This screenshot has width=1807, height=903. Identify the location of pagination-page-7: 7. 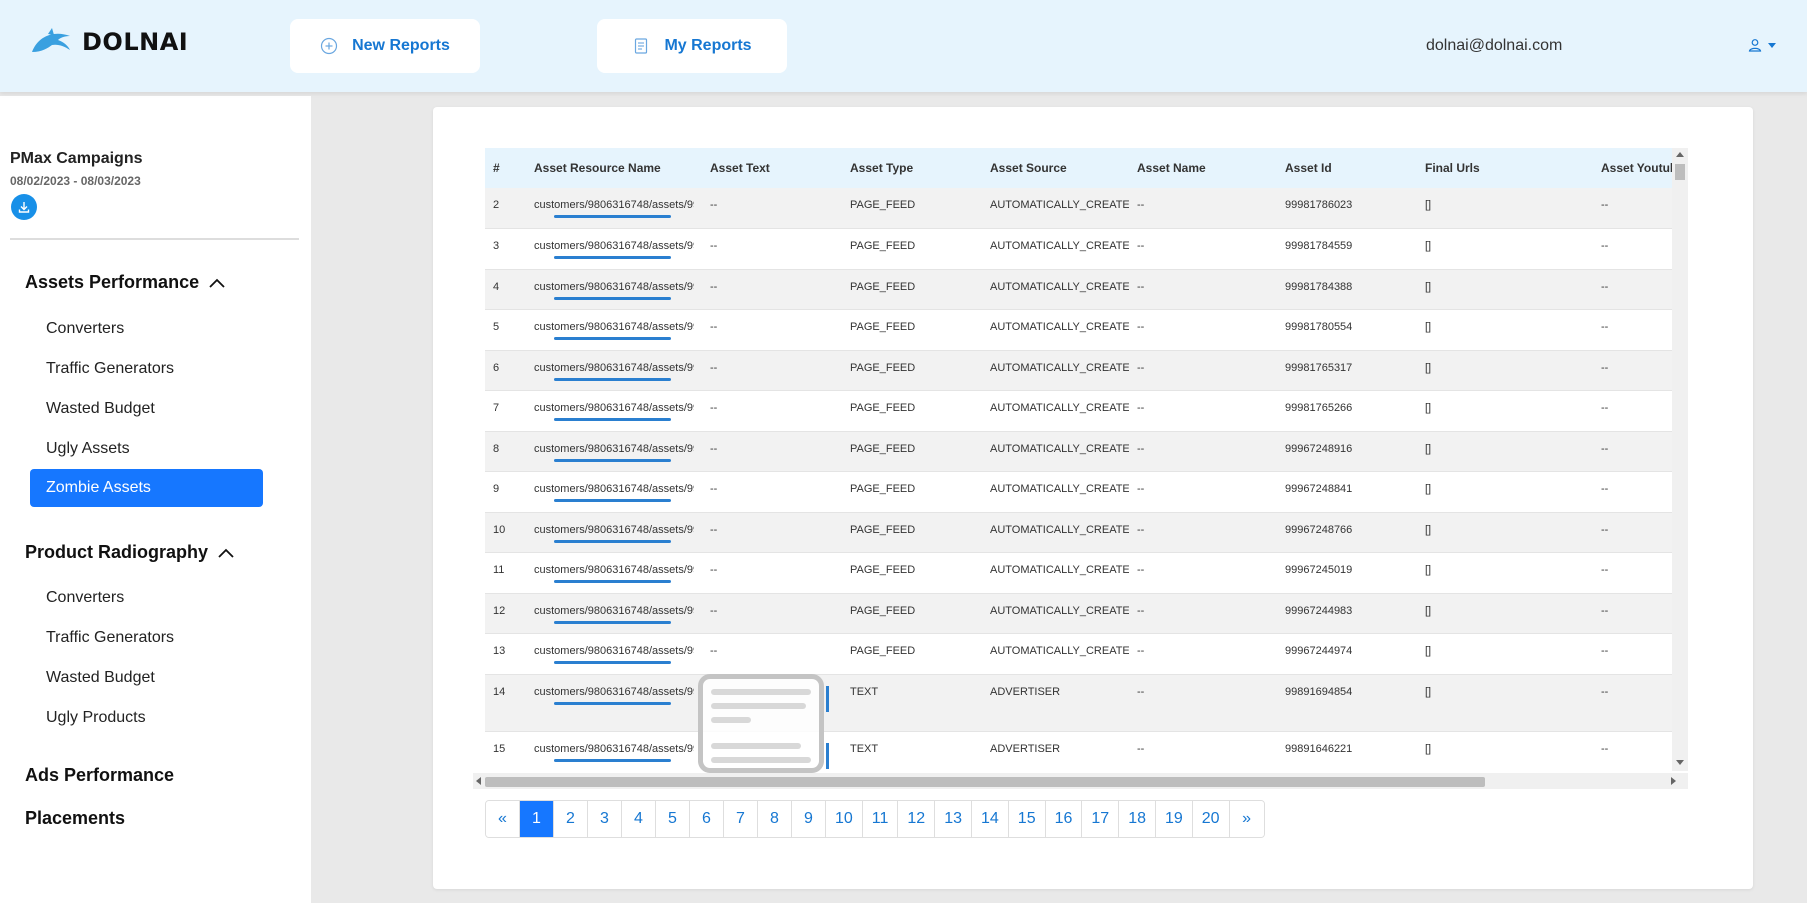
(741, 819).